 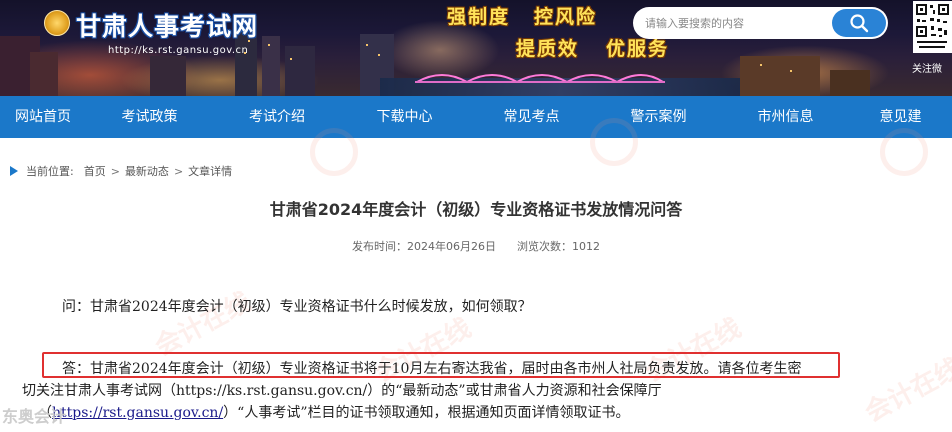 What do you see at coordinates (927, 69) in the screenshot?
I see `qr-caption: 关注微` at bounding box center [927, 69].